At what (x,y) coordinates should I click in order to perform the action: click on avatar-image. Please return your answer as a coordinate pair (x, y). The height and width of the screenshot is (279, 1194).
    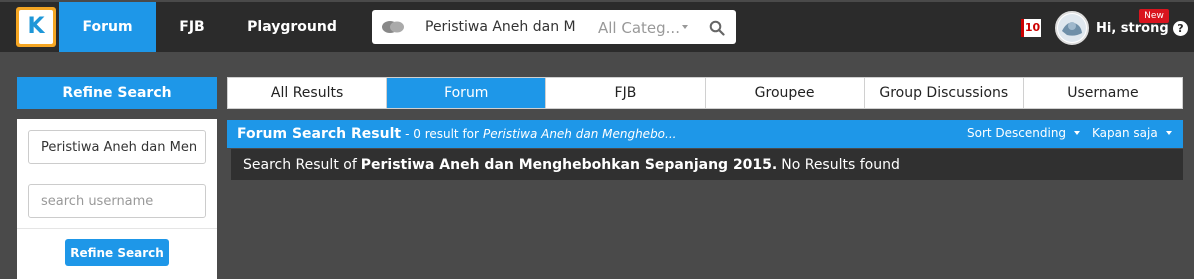
    Looking at the image, I should click on (1072, 28).